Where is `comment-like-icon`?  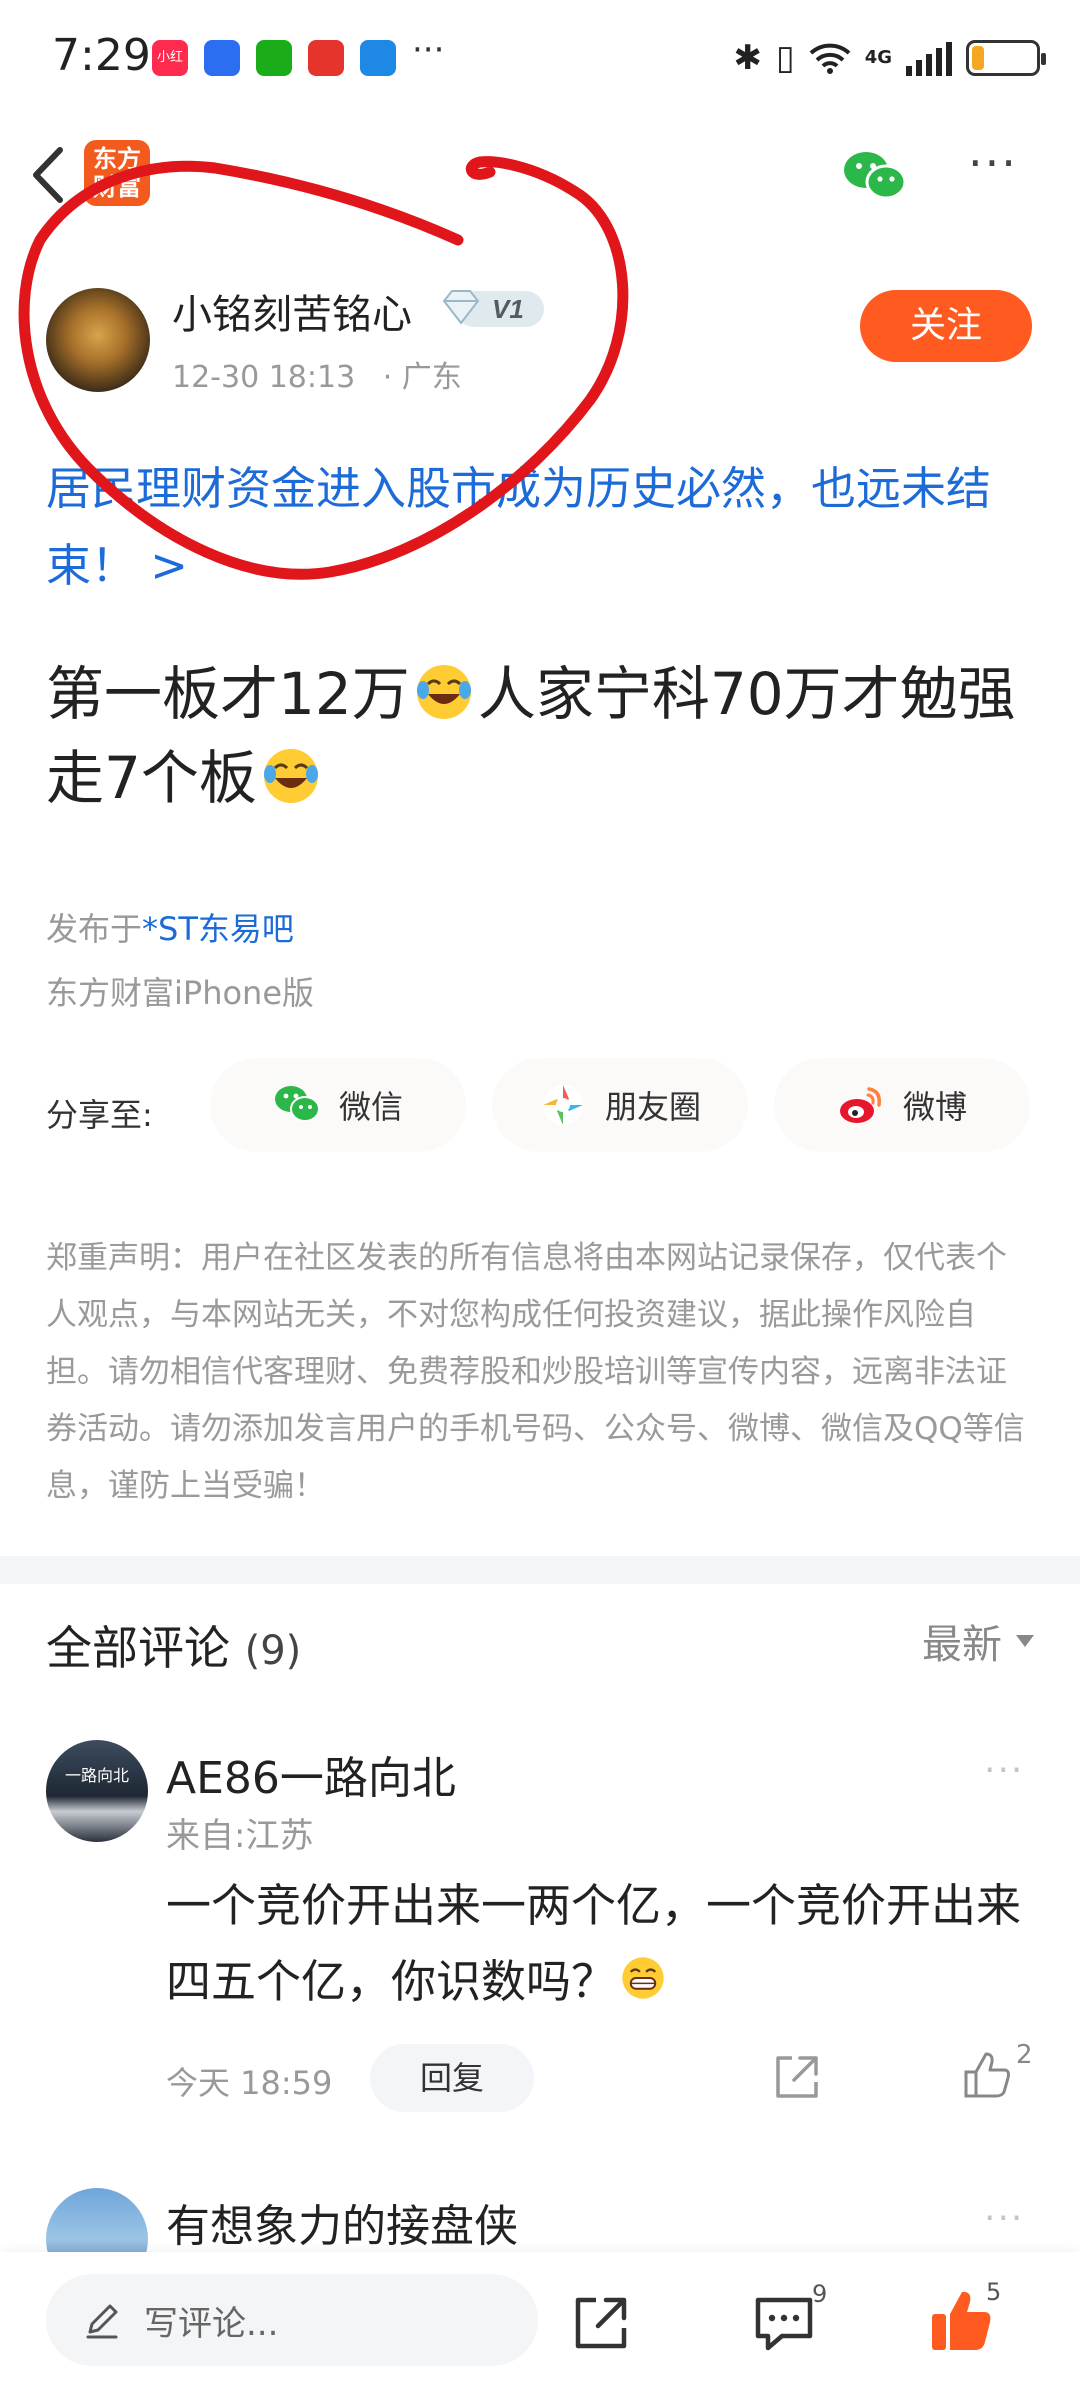 comment-like-icon is located at coordinates (987, 2075).